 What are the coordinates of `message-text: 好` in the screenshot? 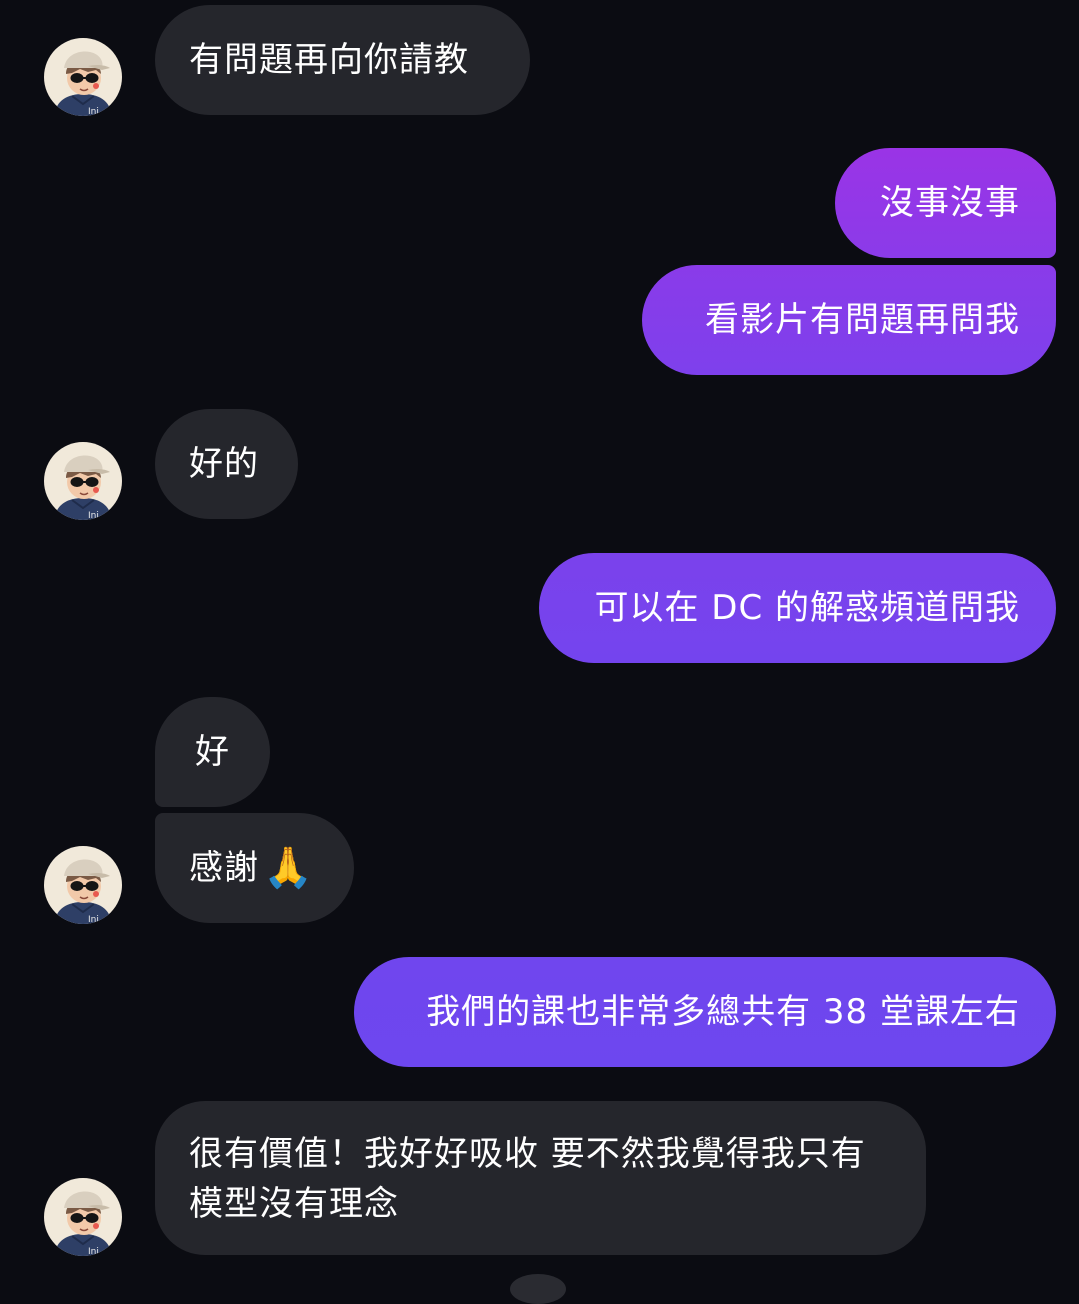 It's located at (212, 752).